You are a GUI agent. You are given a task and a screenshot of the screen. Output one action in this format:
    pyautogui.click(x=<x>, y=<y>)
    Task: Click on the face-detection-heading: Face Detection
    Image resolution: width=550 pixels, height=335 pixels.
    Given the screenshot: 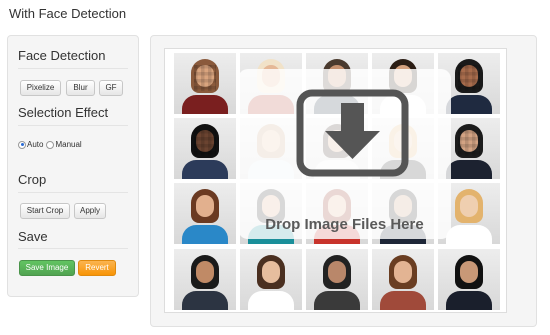 What is the action you would take?
    pyautogui.click(x=62, y=55)
    